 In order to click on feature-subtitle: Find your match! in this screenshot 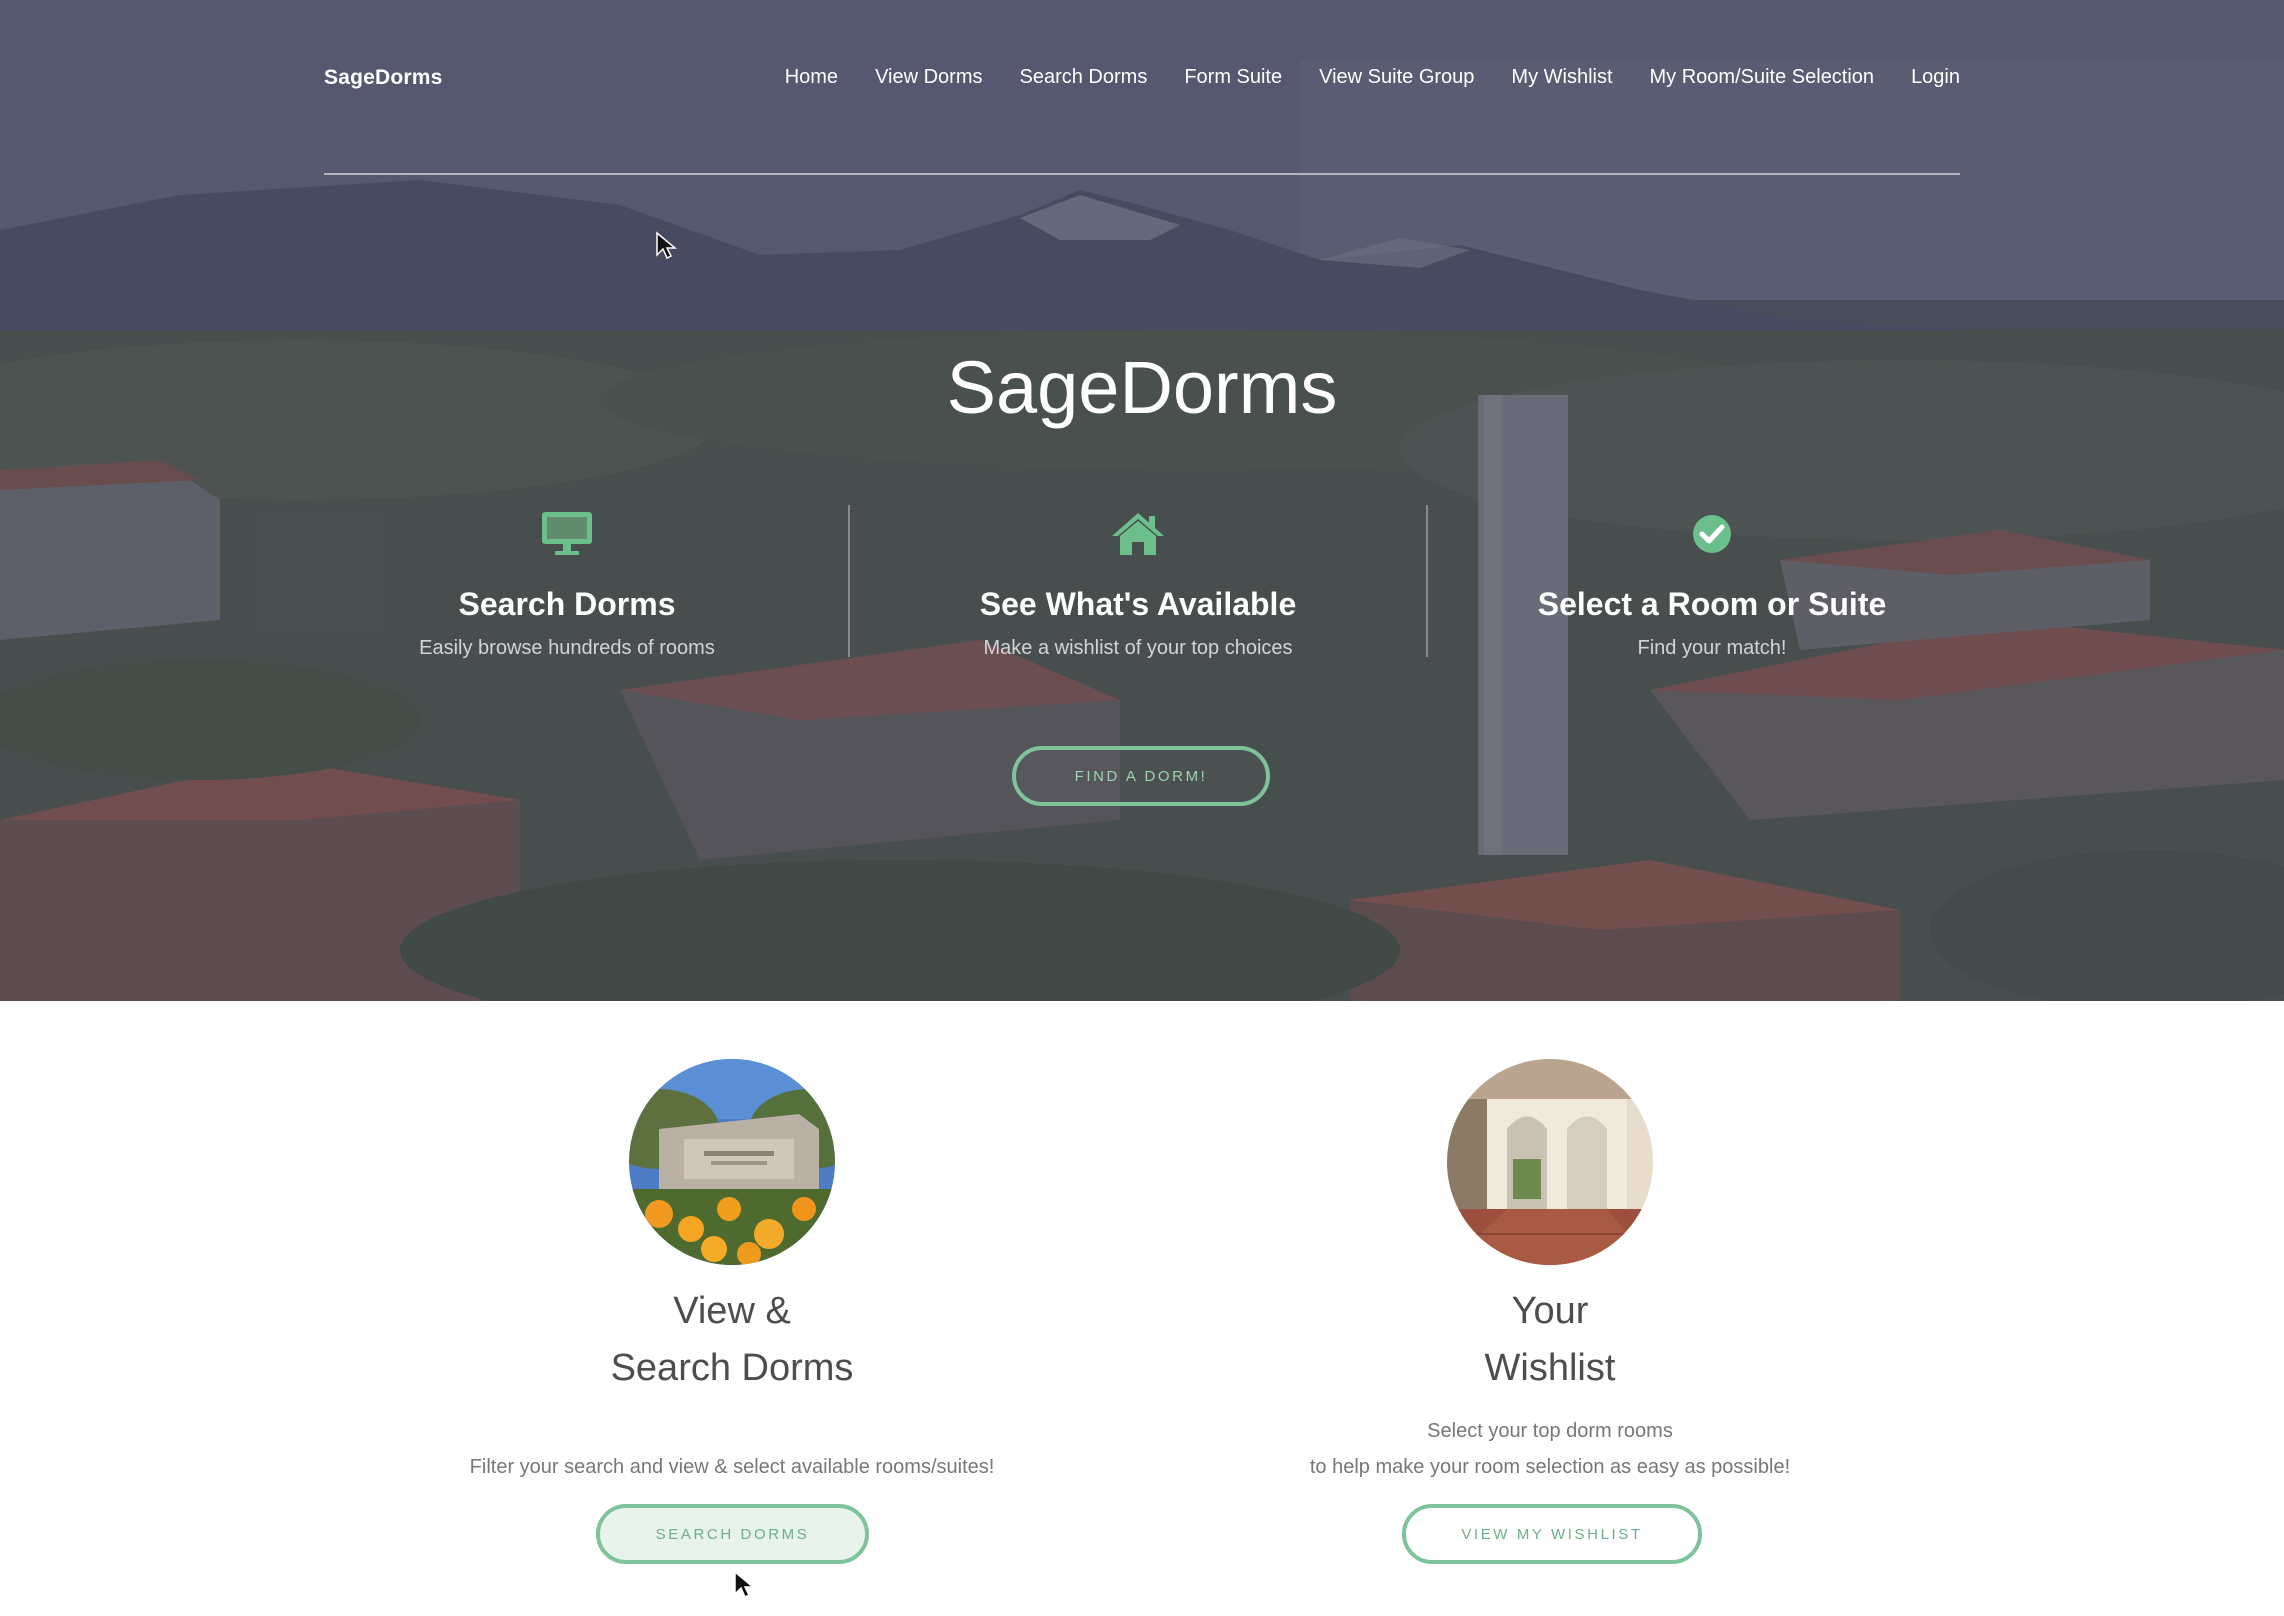, I will do `click(1712, 648)`.